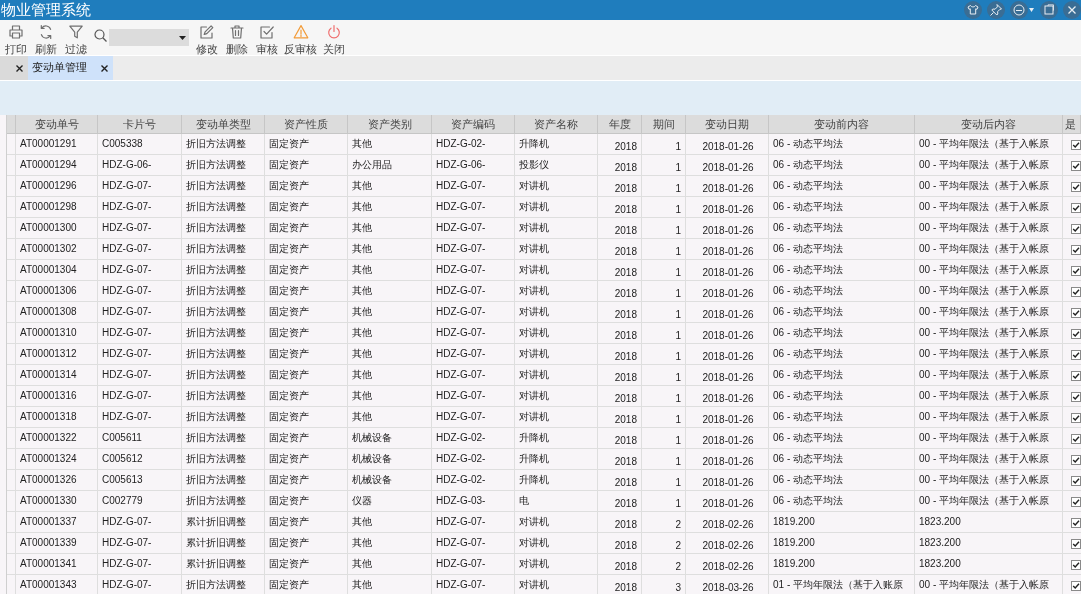 This screenshot has width=1081, height=594. What do you see at coordinates (267, 37) in the screenshot?
I see `approve-button: 审核` at bounding box center [267, 37].